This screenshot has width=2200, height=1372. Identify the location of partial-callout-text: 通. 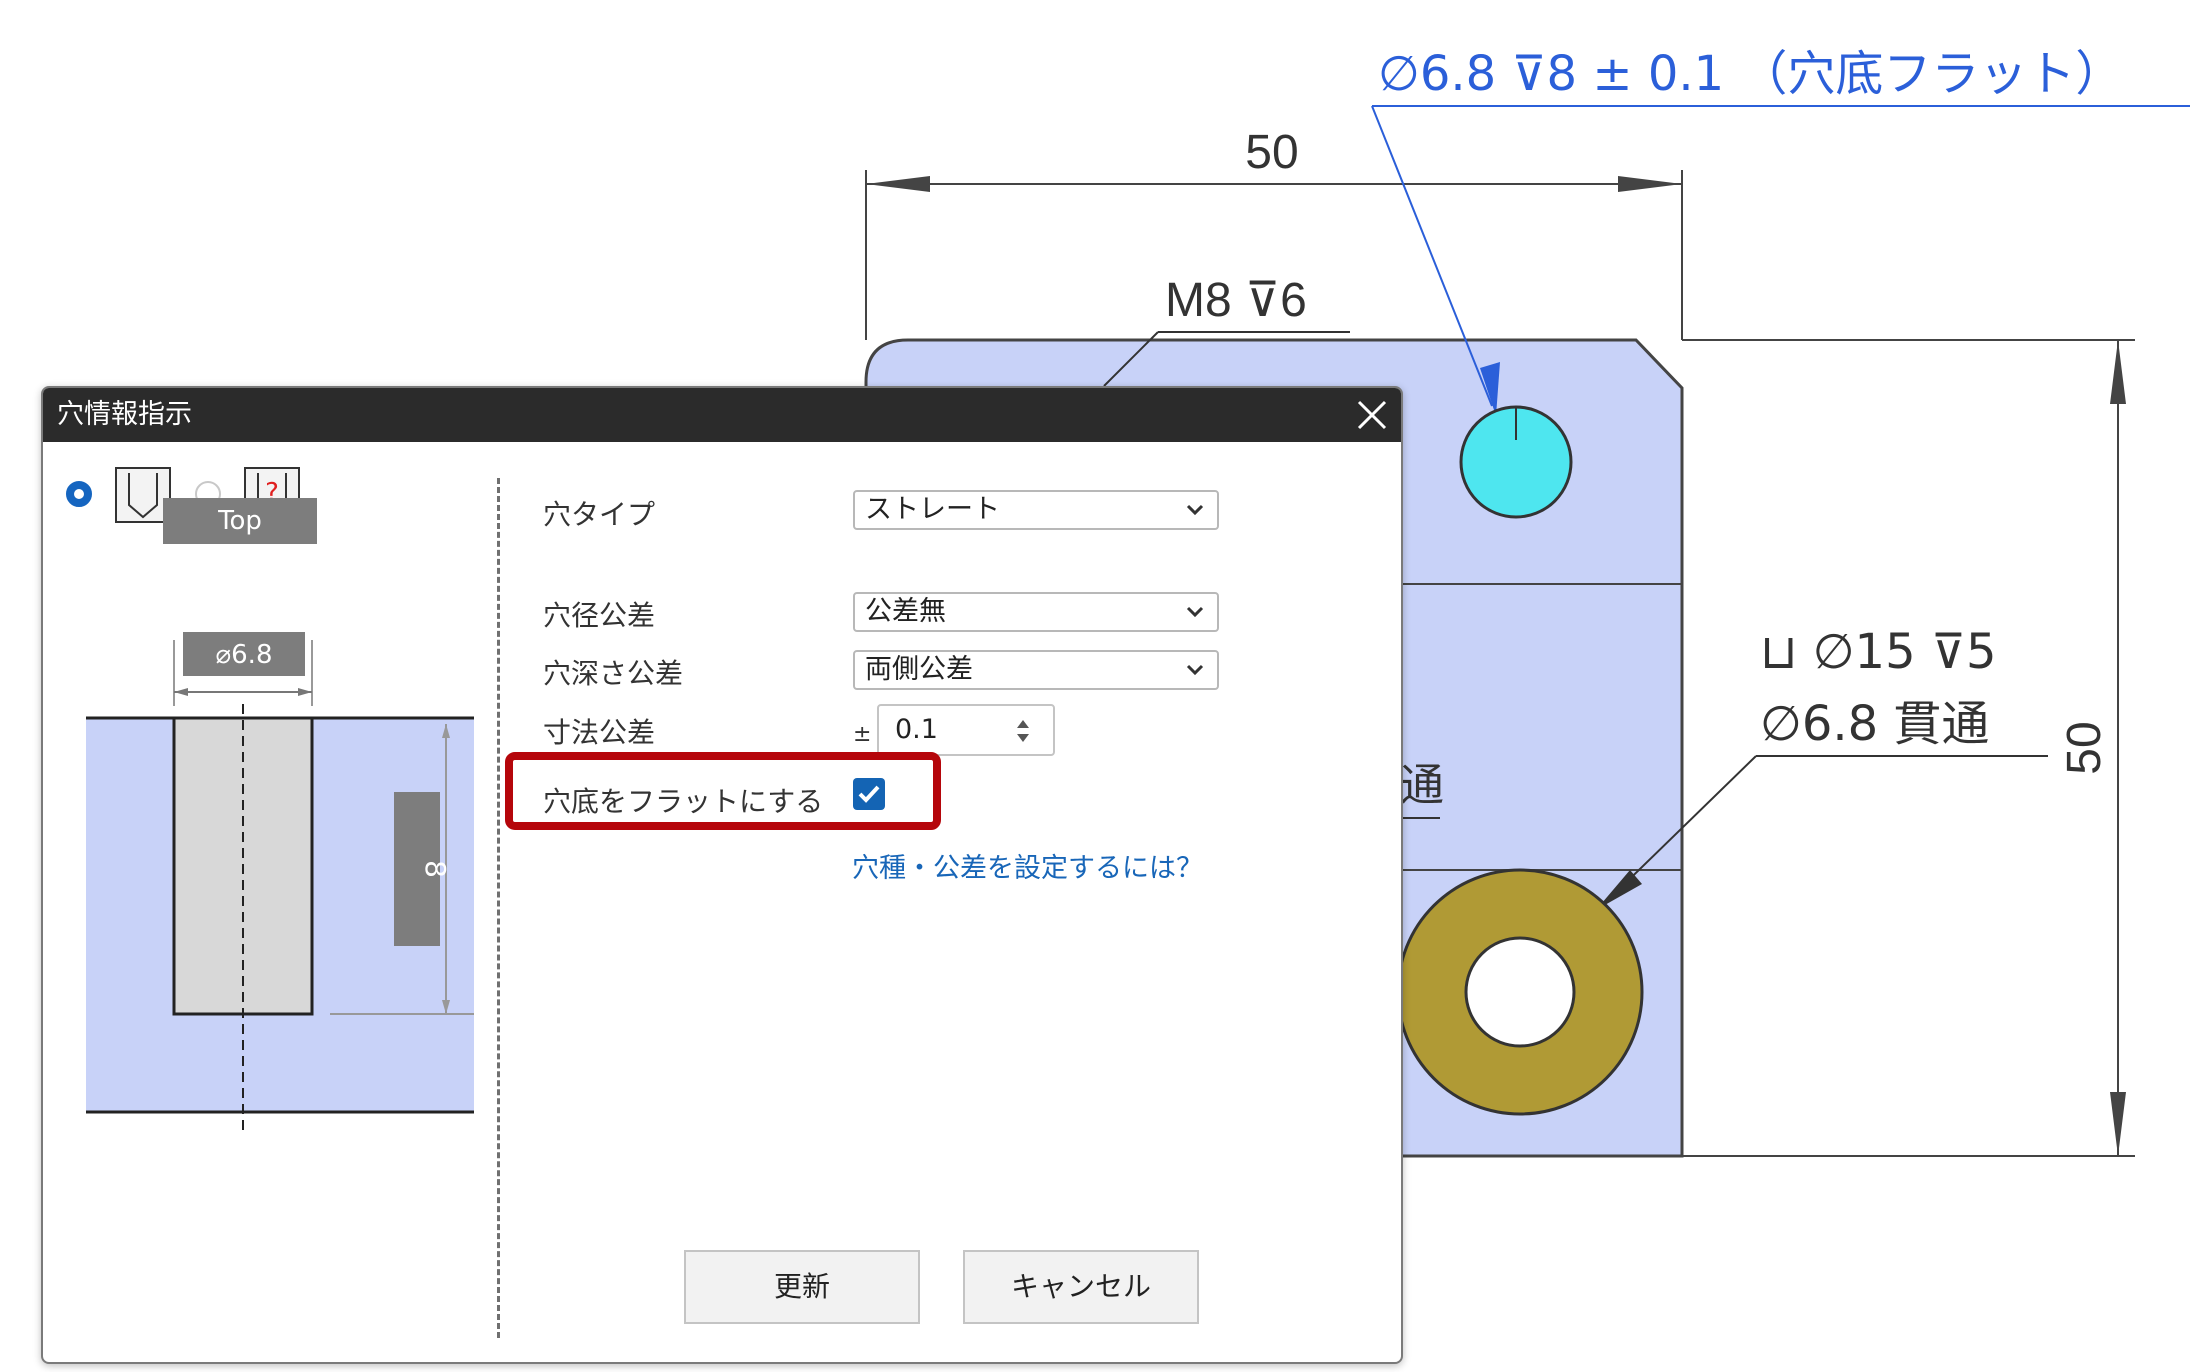
(1422, 785).